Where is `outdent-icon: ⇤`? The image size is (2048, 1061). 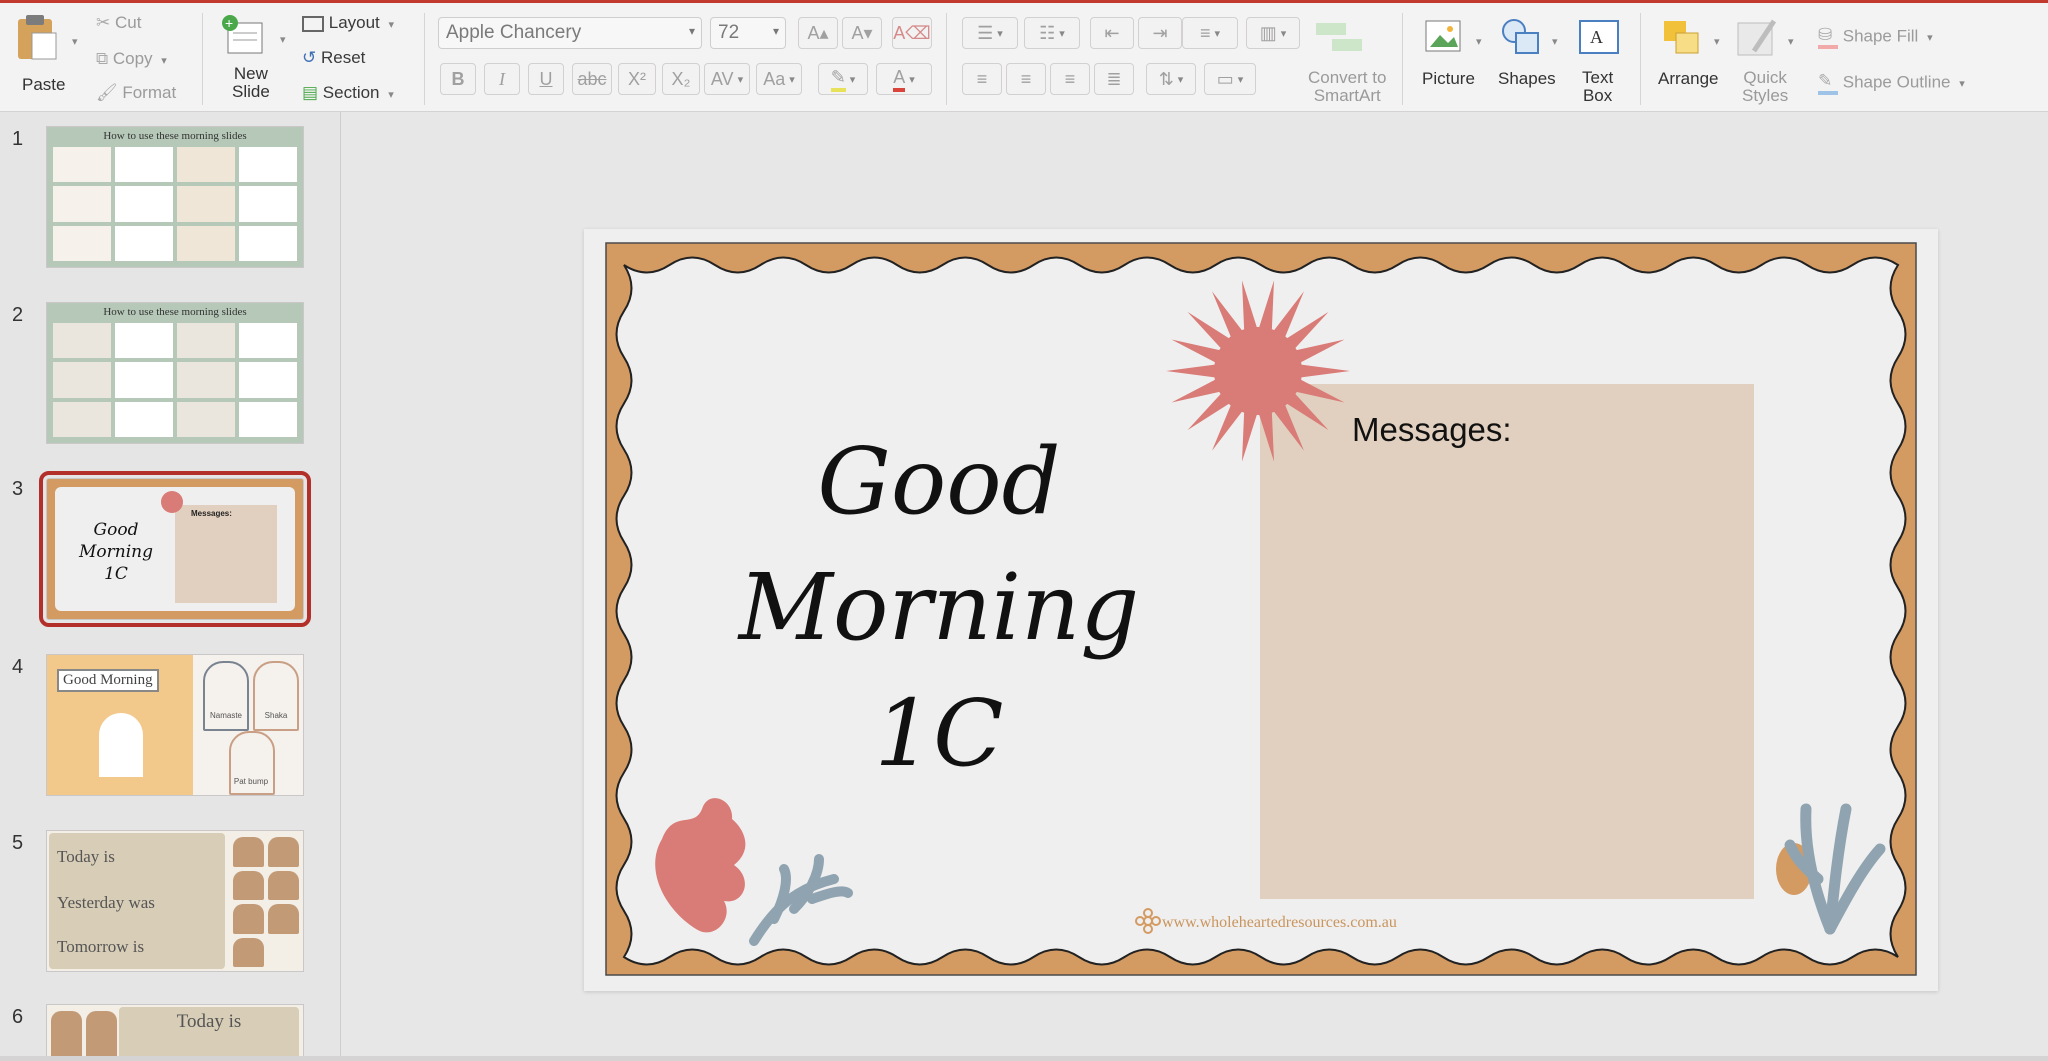 outdent-icon: ⇤ is located at coordinates (1112, 32).